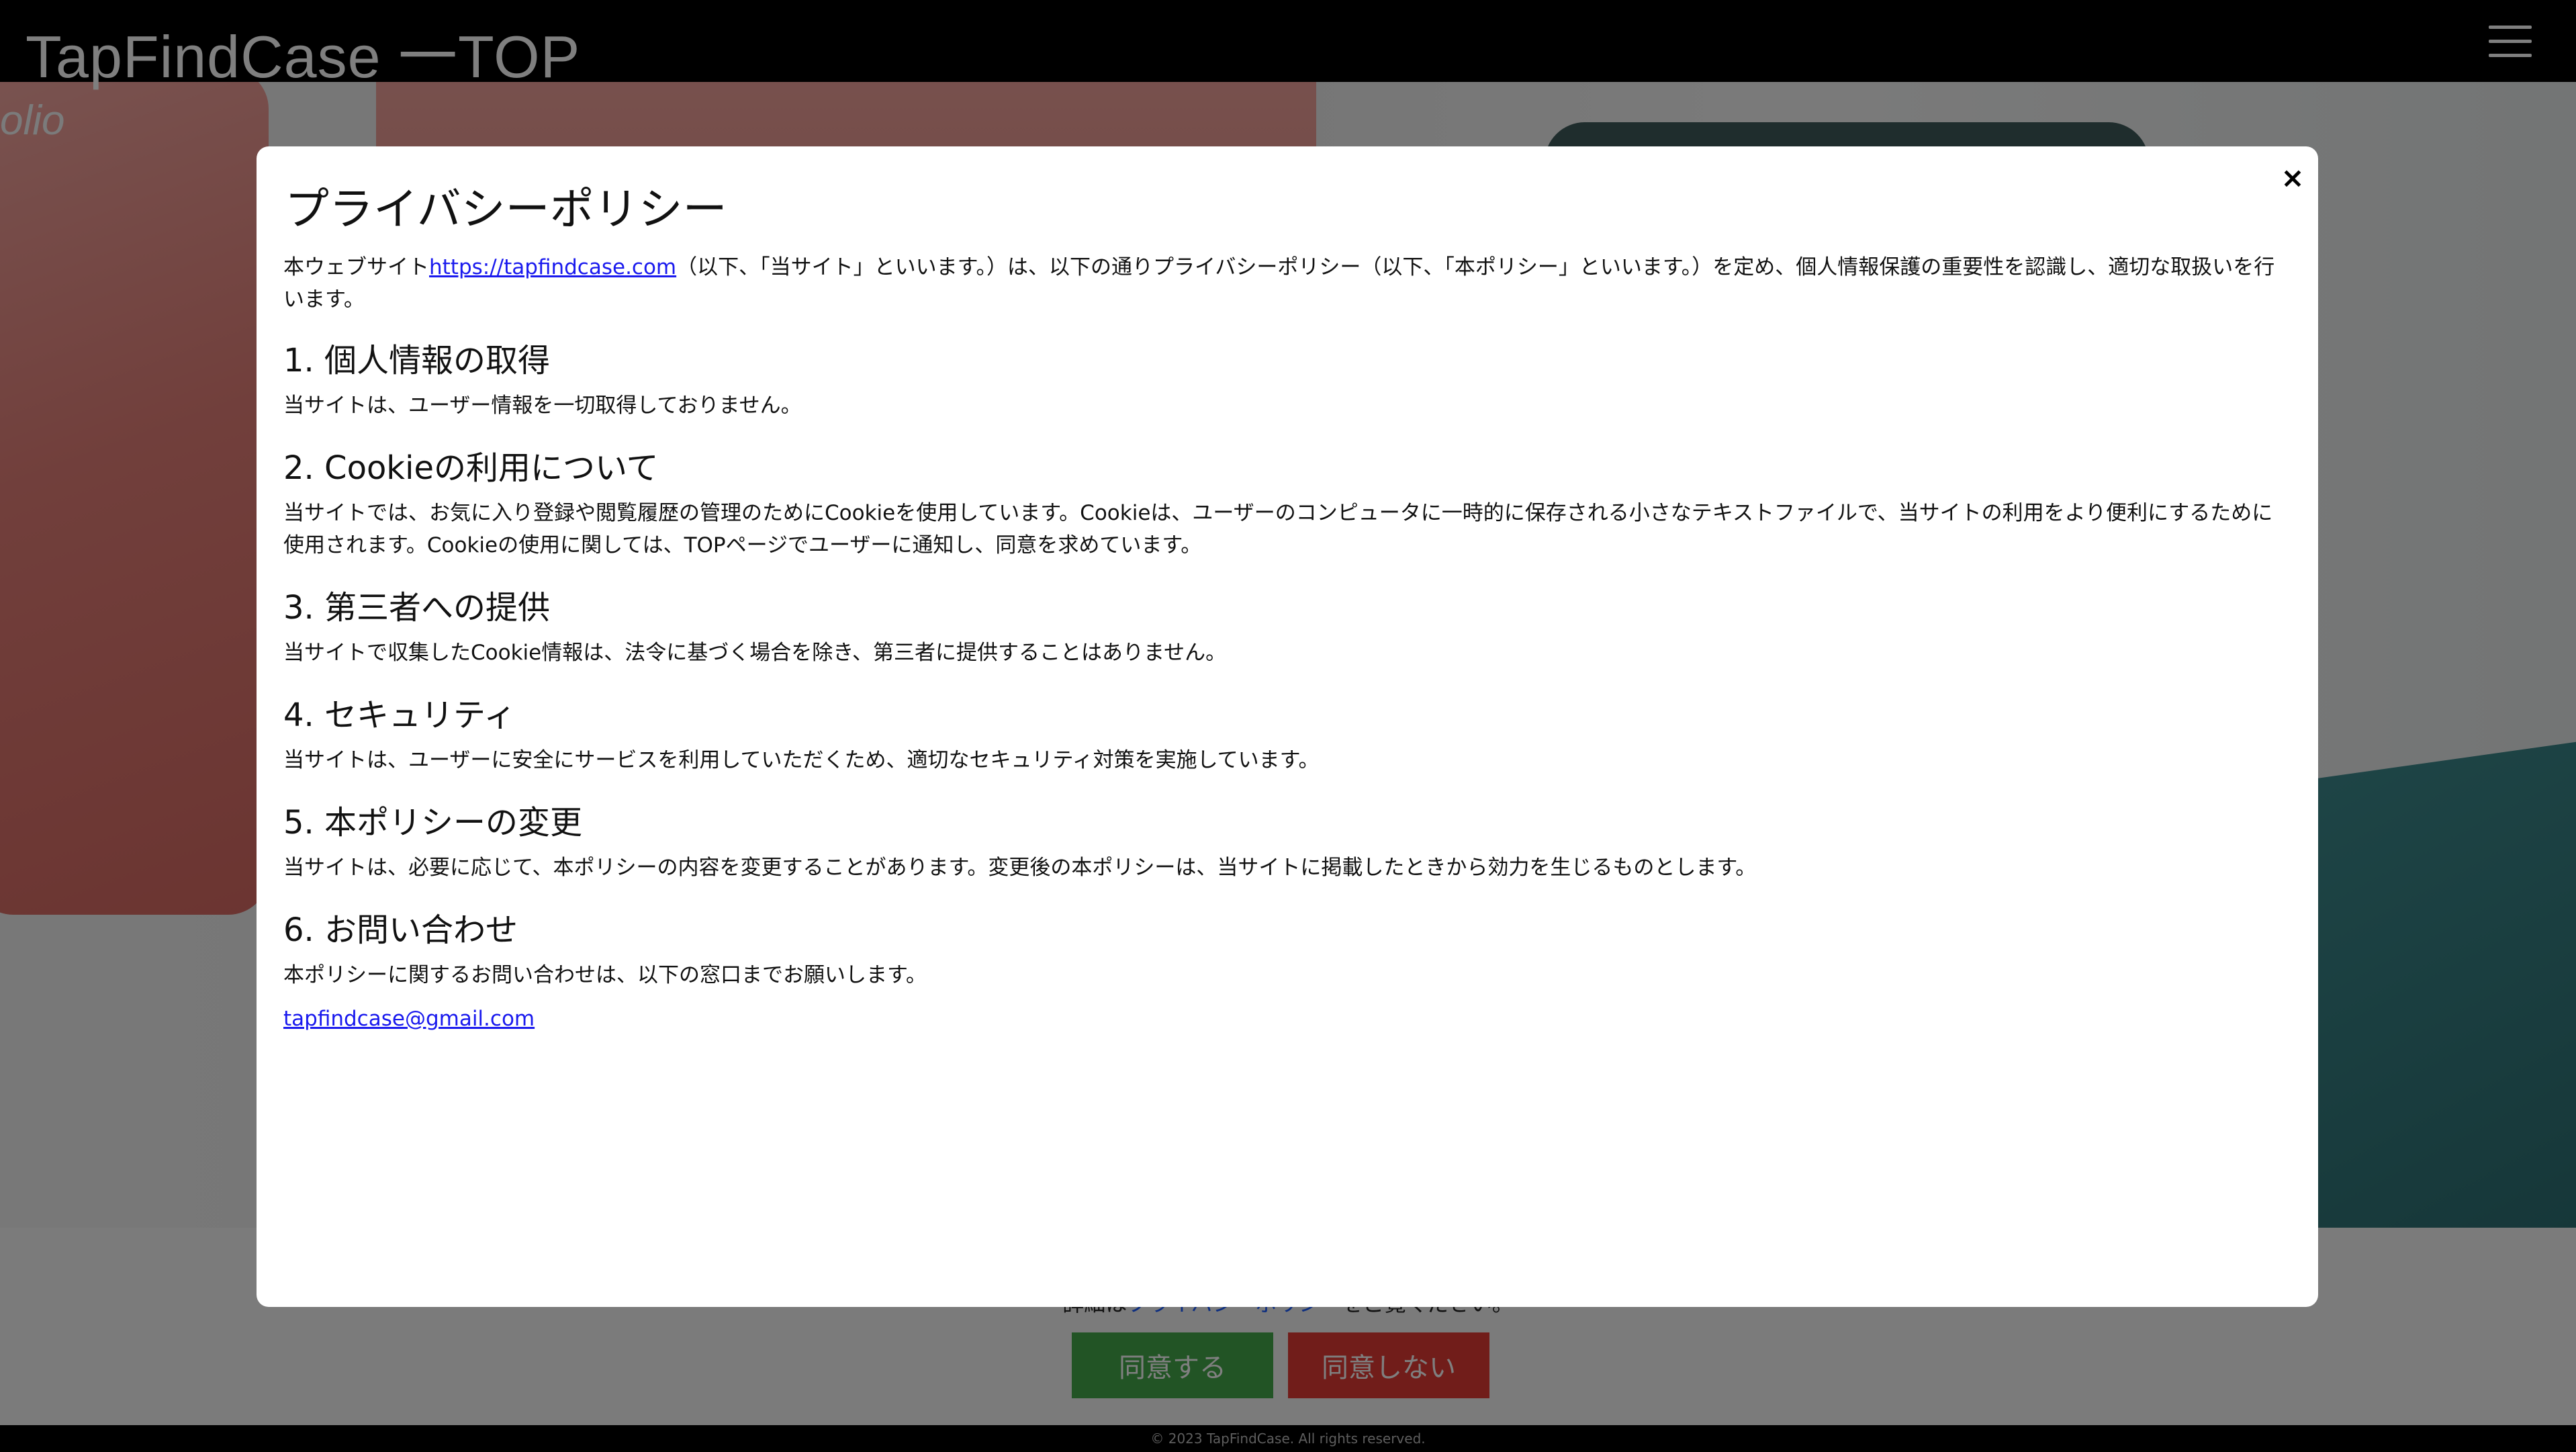 The image size is (2576, 1452). I want to click on section-heading-5: 5. 本ポリシーの変更, so click(433, 823).